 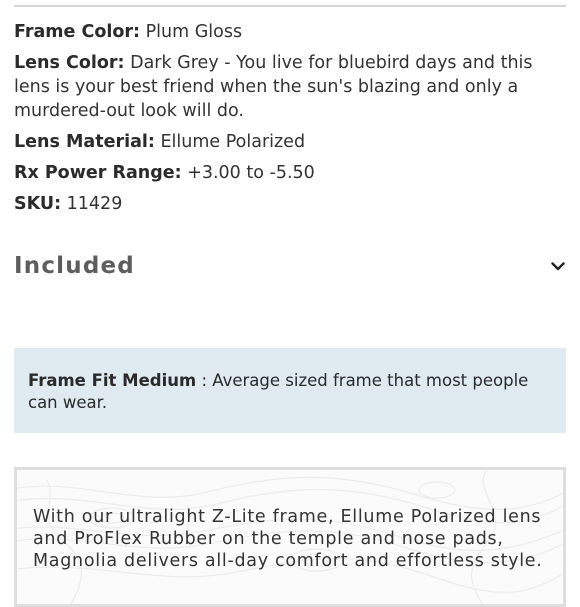 What do you see at coordinates (289, 32) in the screenshot?
I see `spec-frame-color: Frame Color: Plum Gloss` at bounding box center [289, 32].